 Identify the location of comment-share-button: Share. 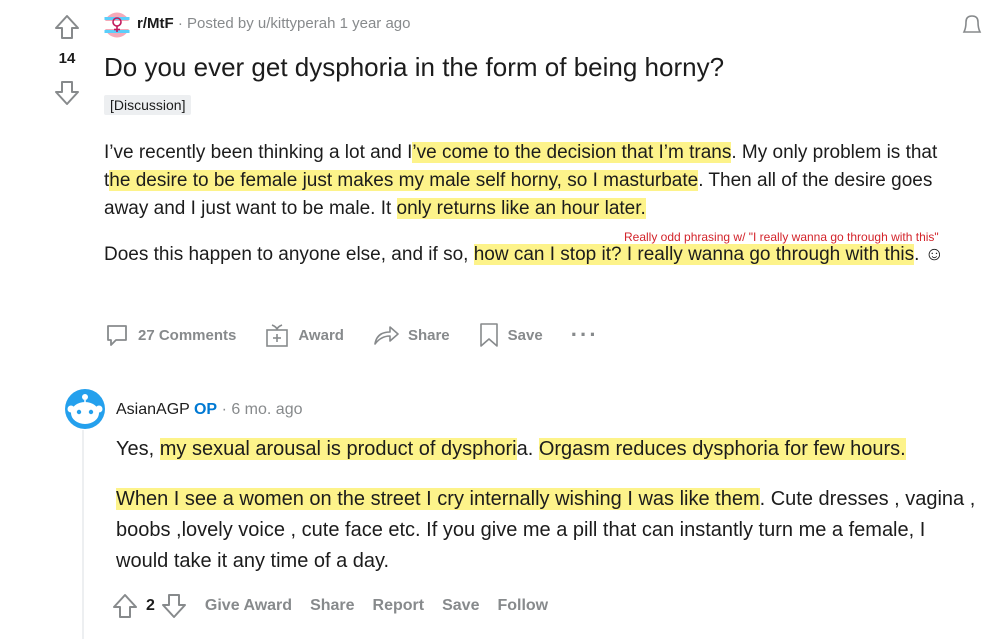
(332, 606).